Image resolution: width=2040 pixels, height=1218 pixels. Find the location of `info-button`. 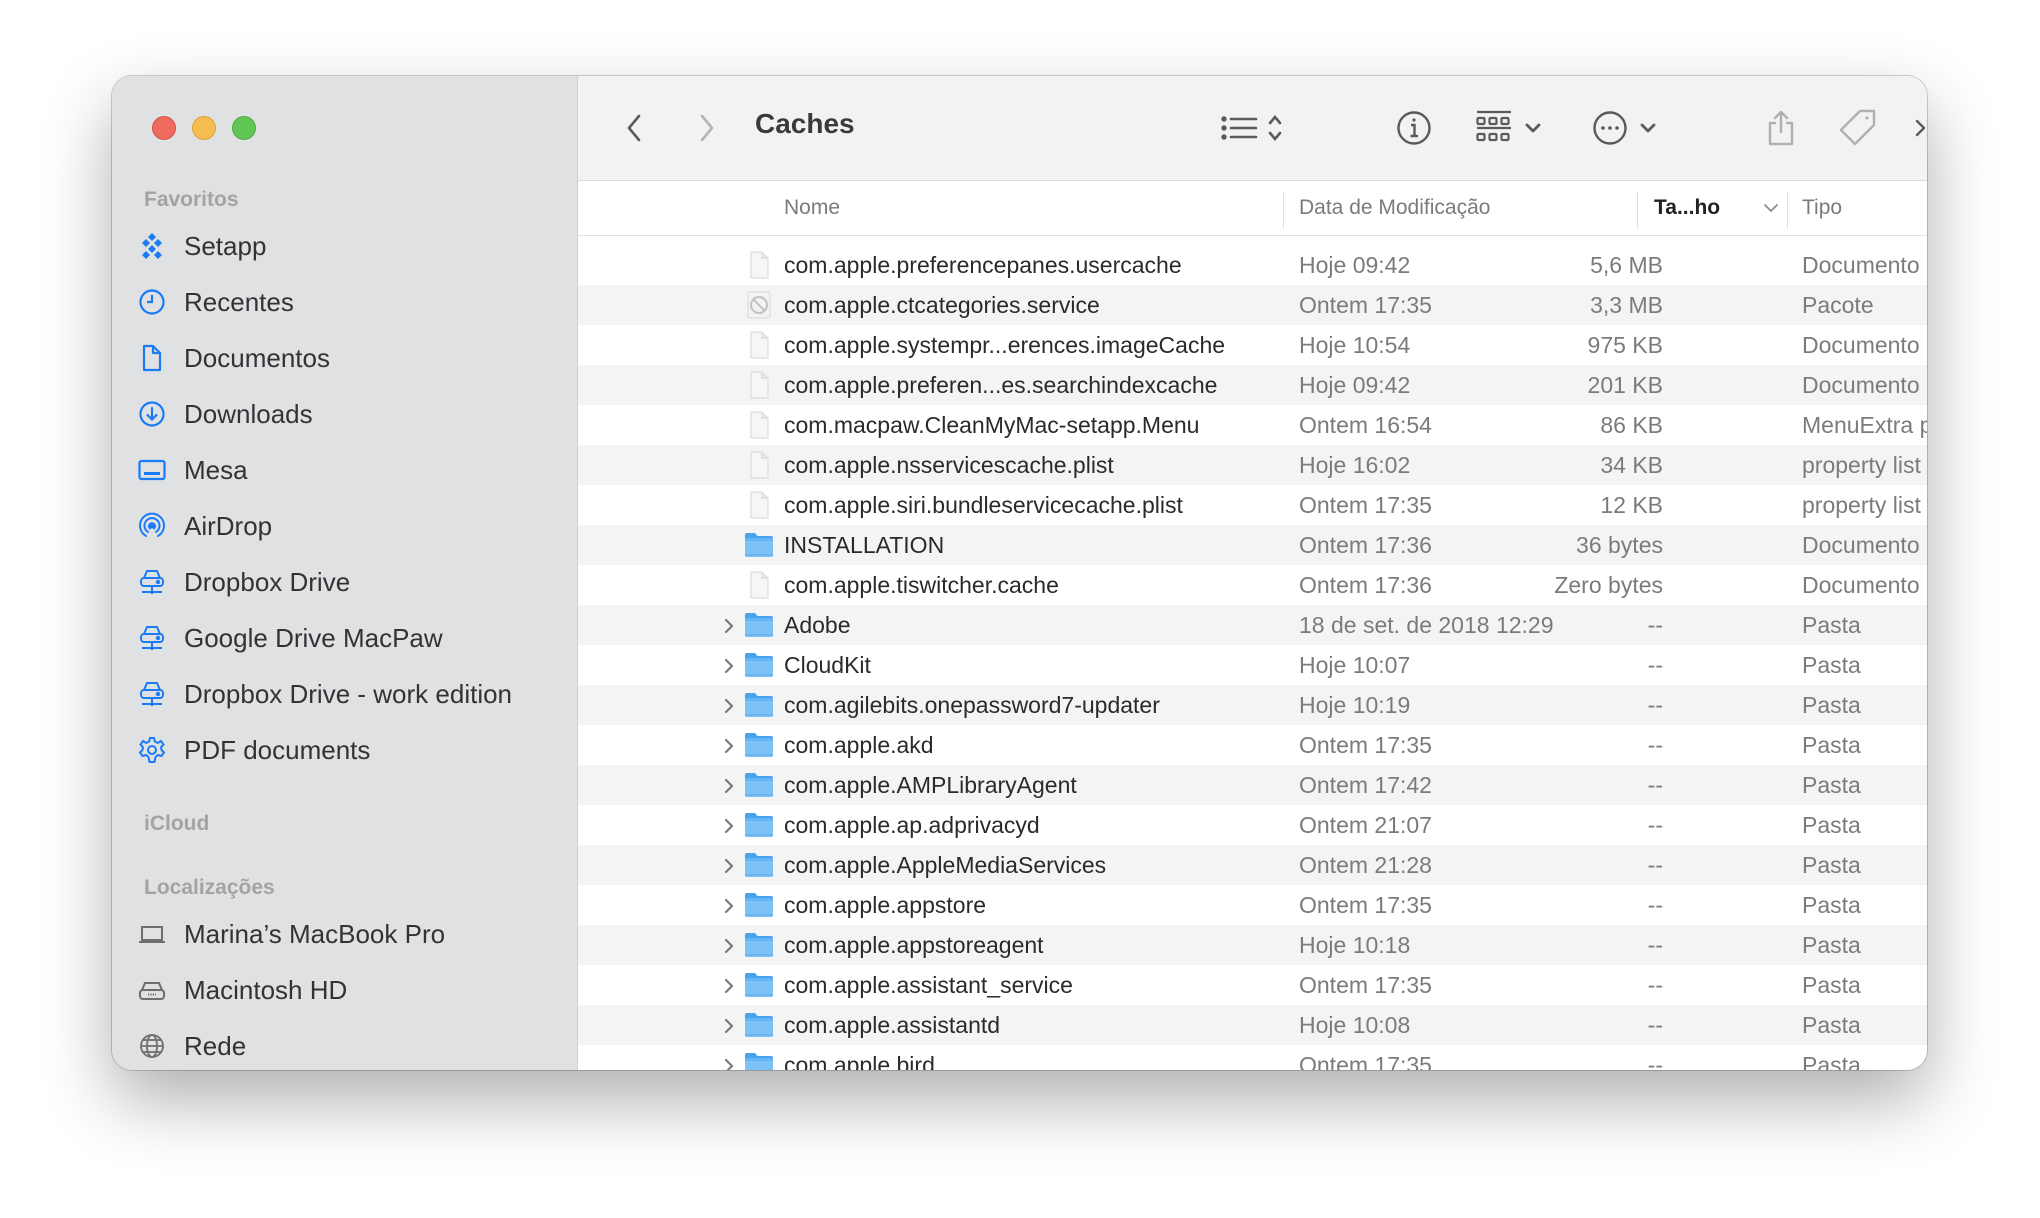

info-button is located at coordinates (1414, 128).